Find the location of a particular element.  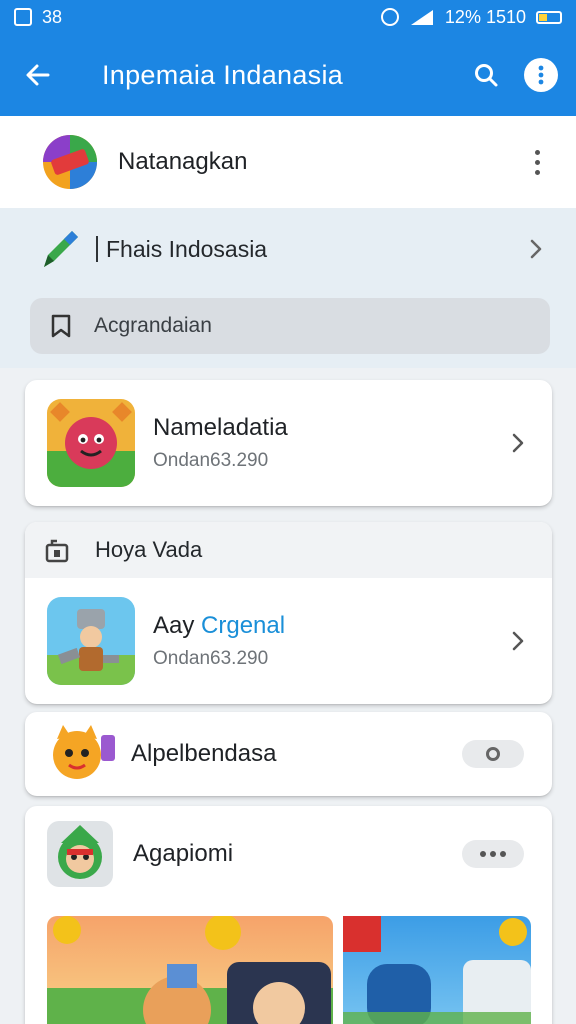

featured-card-header: Agapiomi is located at coordinates (288, 854).